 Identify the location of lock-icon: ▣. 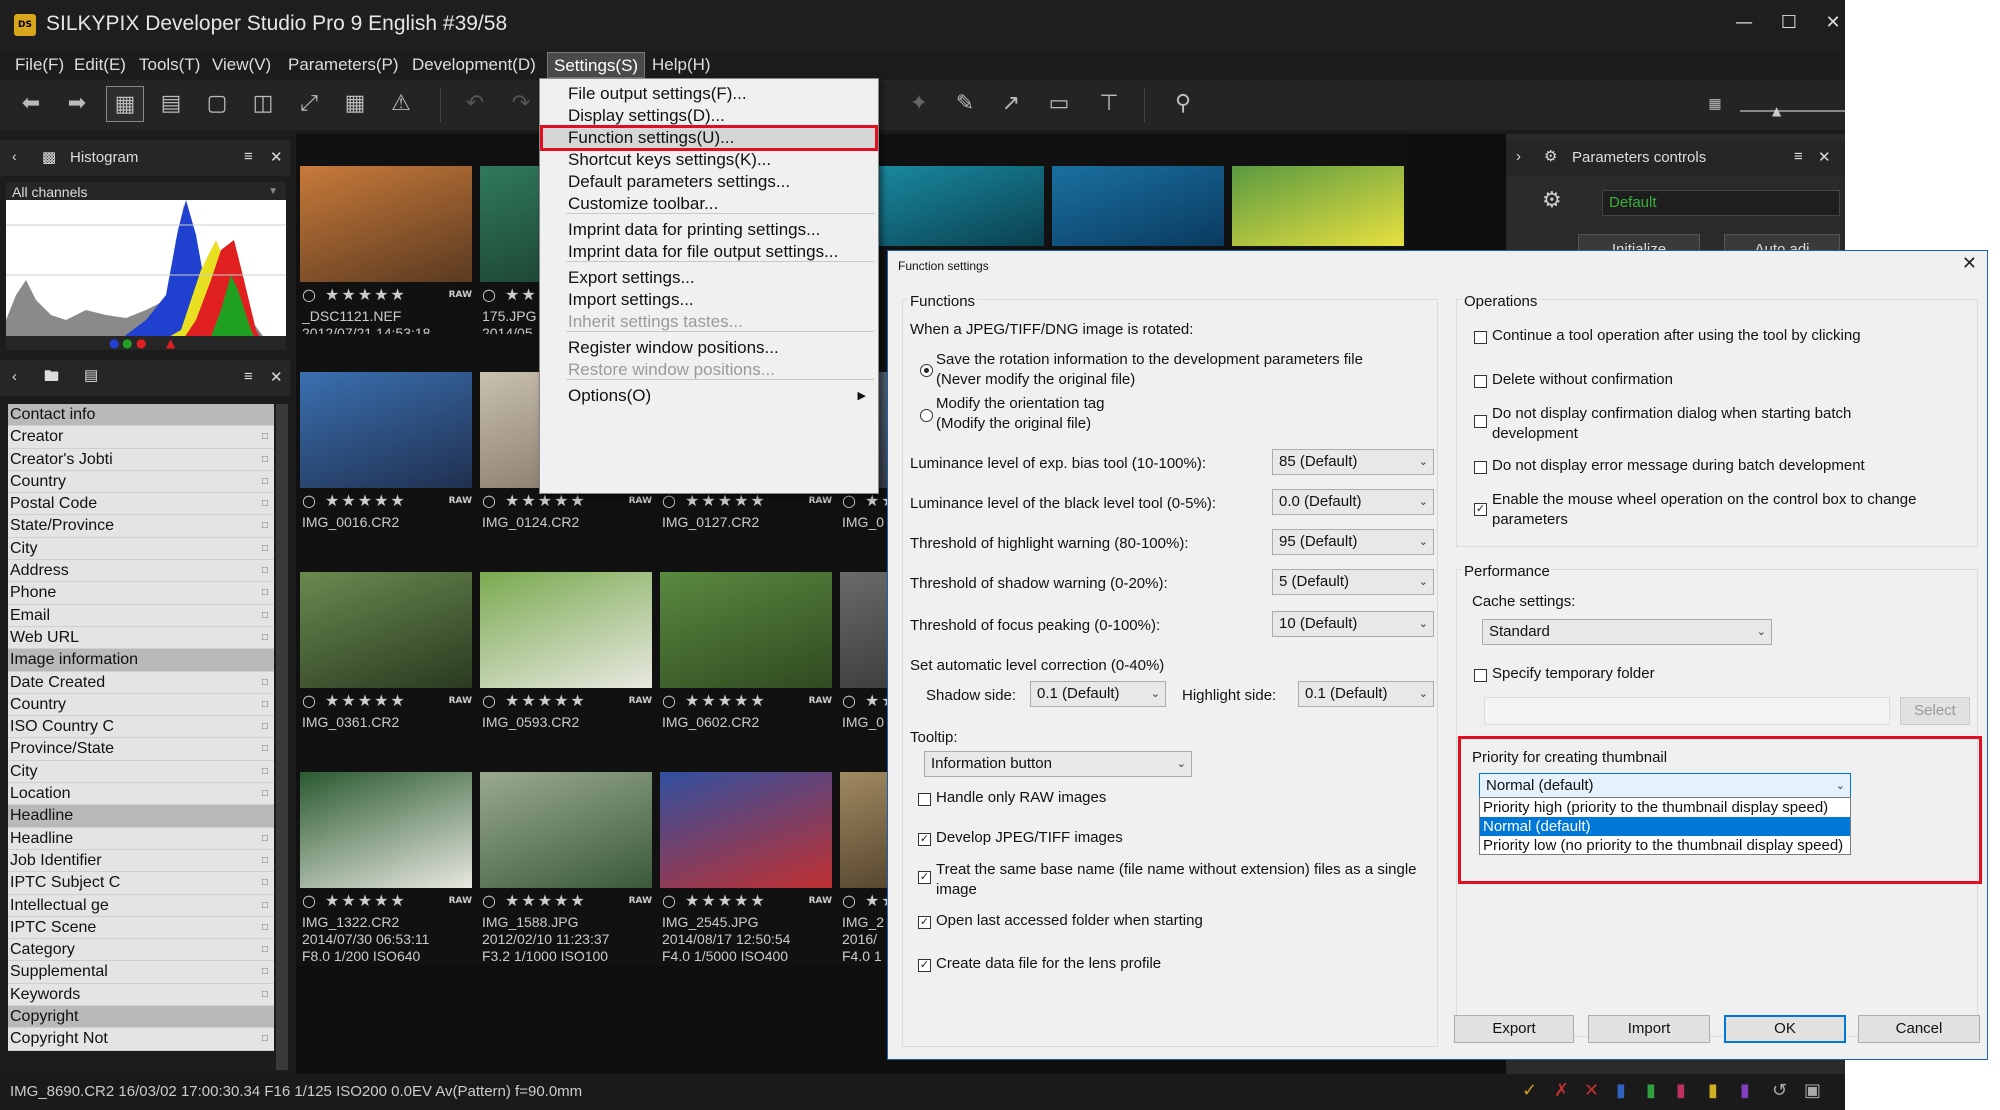
(1812, 1090).